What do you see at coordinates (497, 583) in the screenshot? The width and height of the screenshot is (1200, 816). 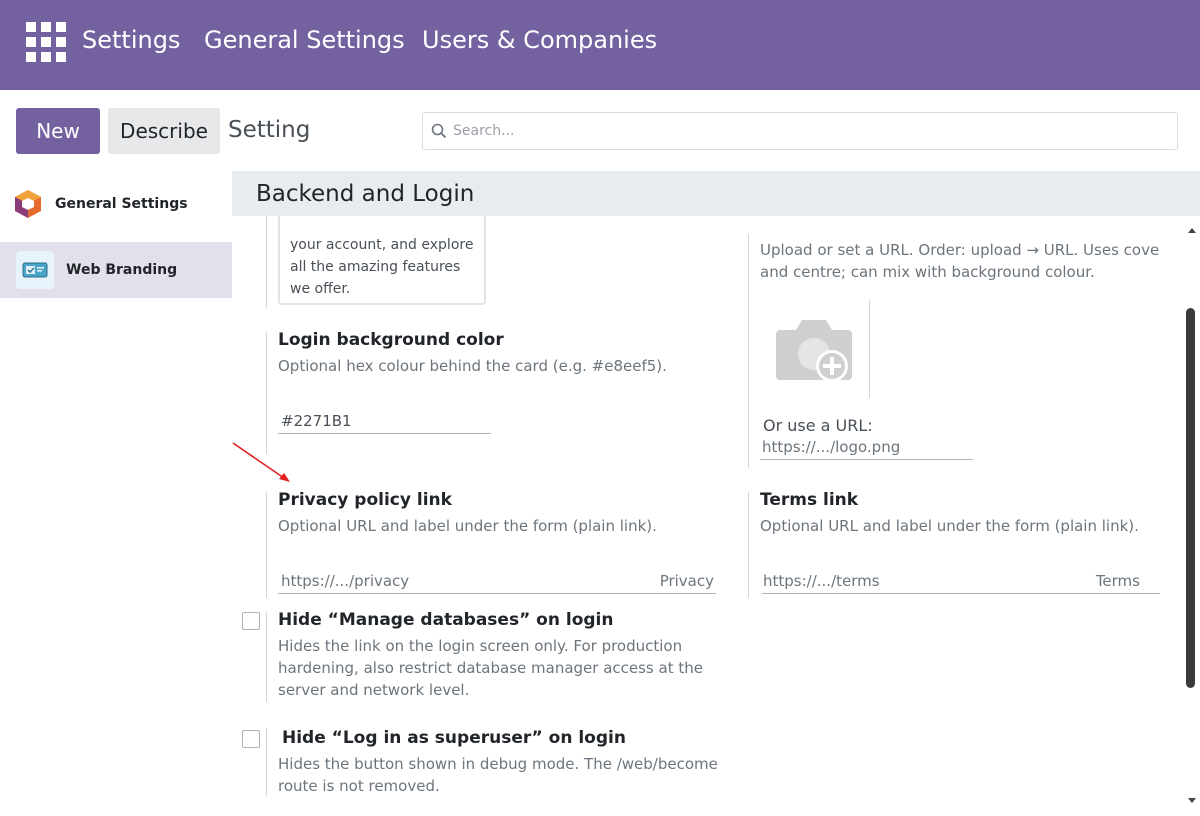 I see `privacy-url-input: https://.../privacy Privacy` at bounding box center [497, 583].